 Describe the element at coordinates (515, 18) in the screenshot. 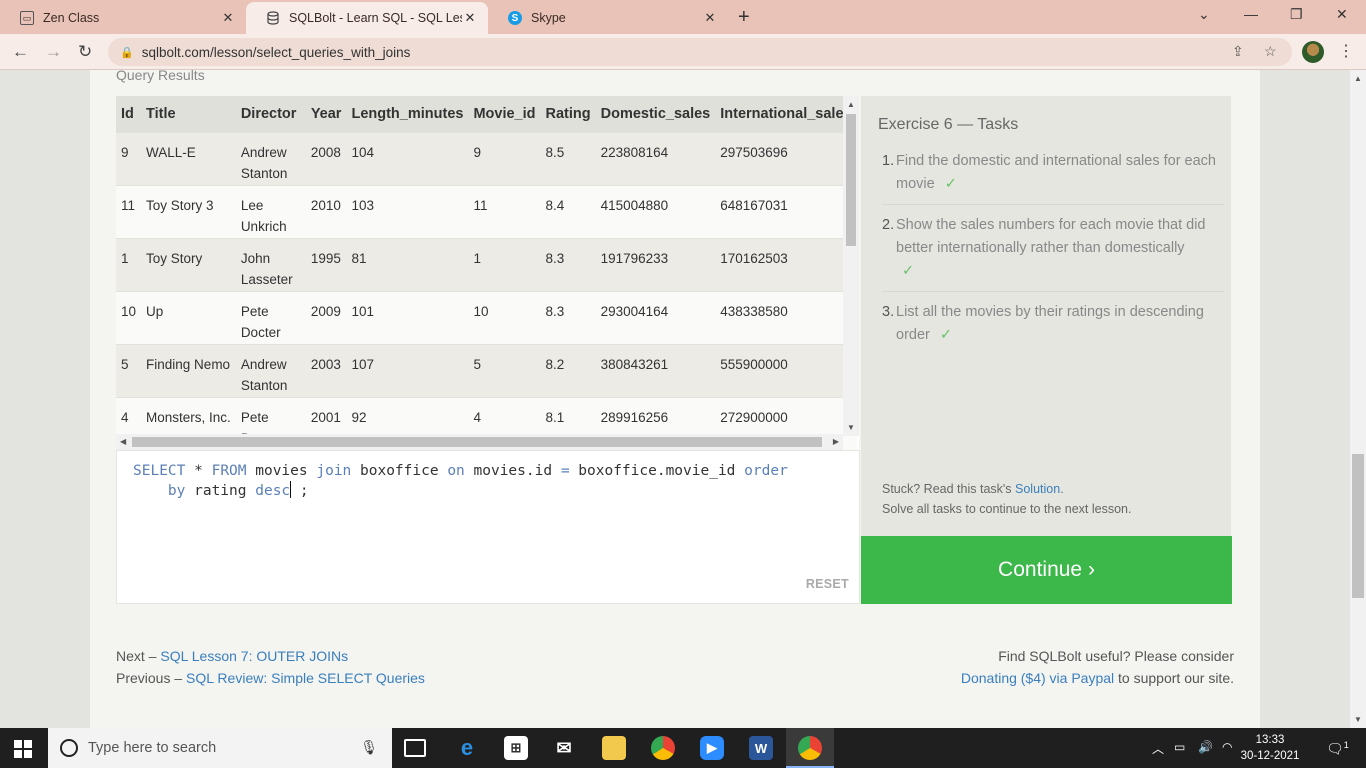

I see `skype-favicon-icon: S` at that location.